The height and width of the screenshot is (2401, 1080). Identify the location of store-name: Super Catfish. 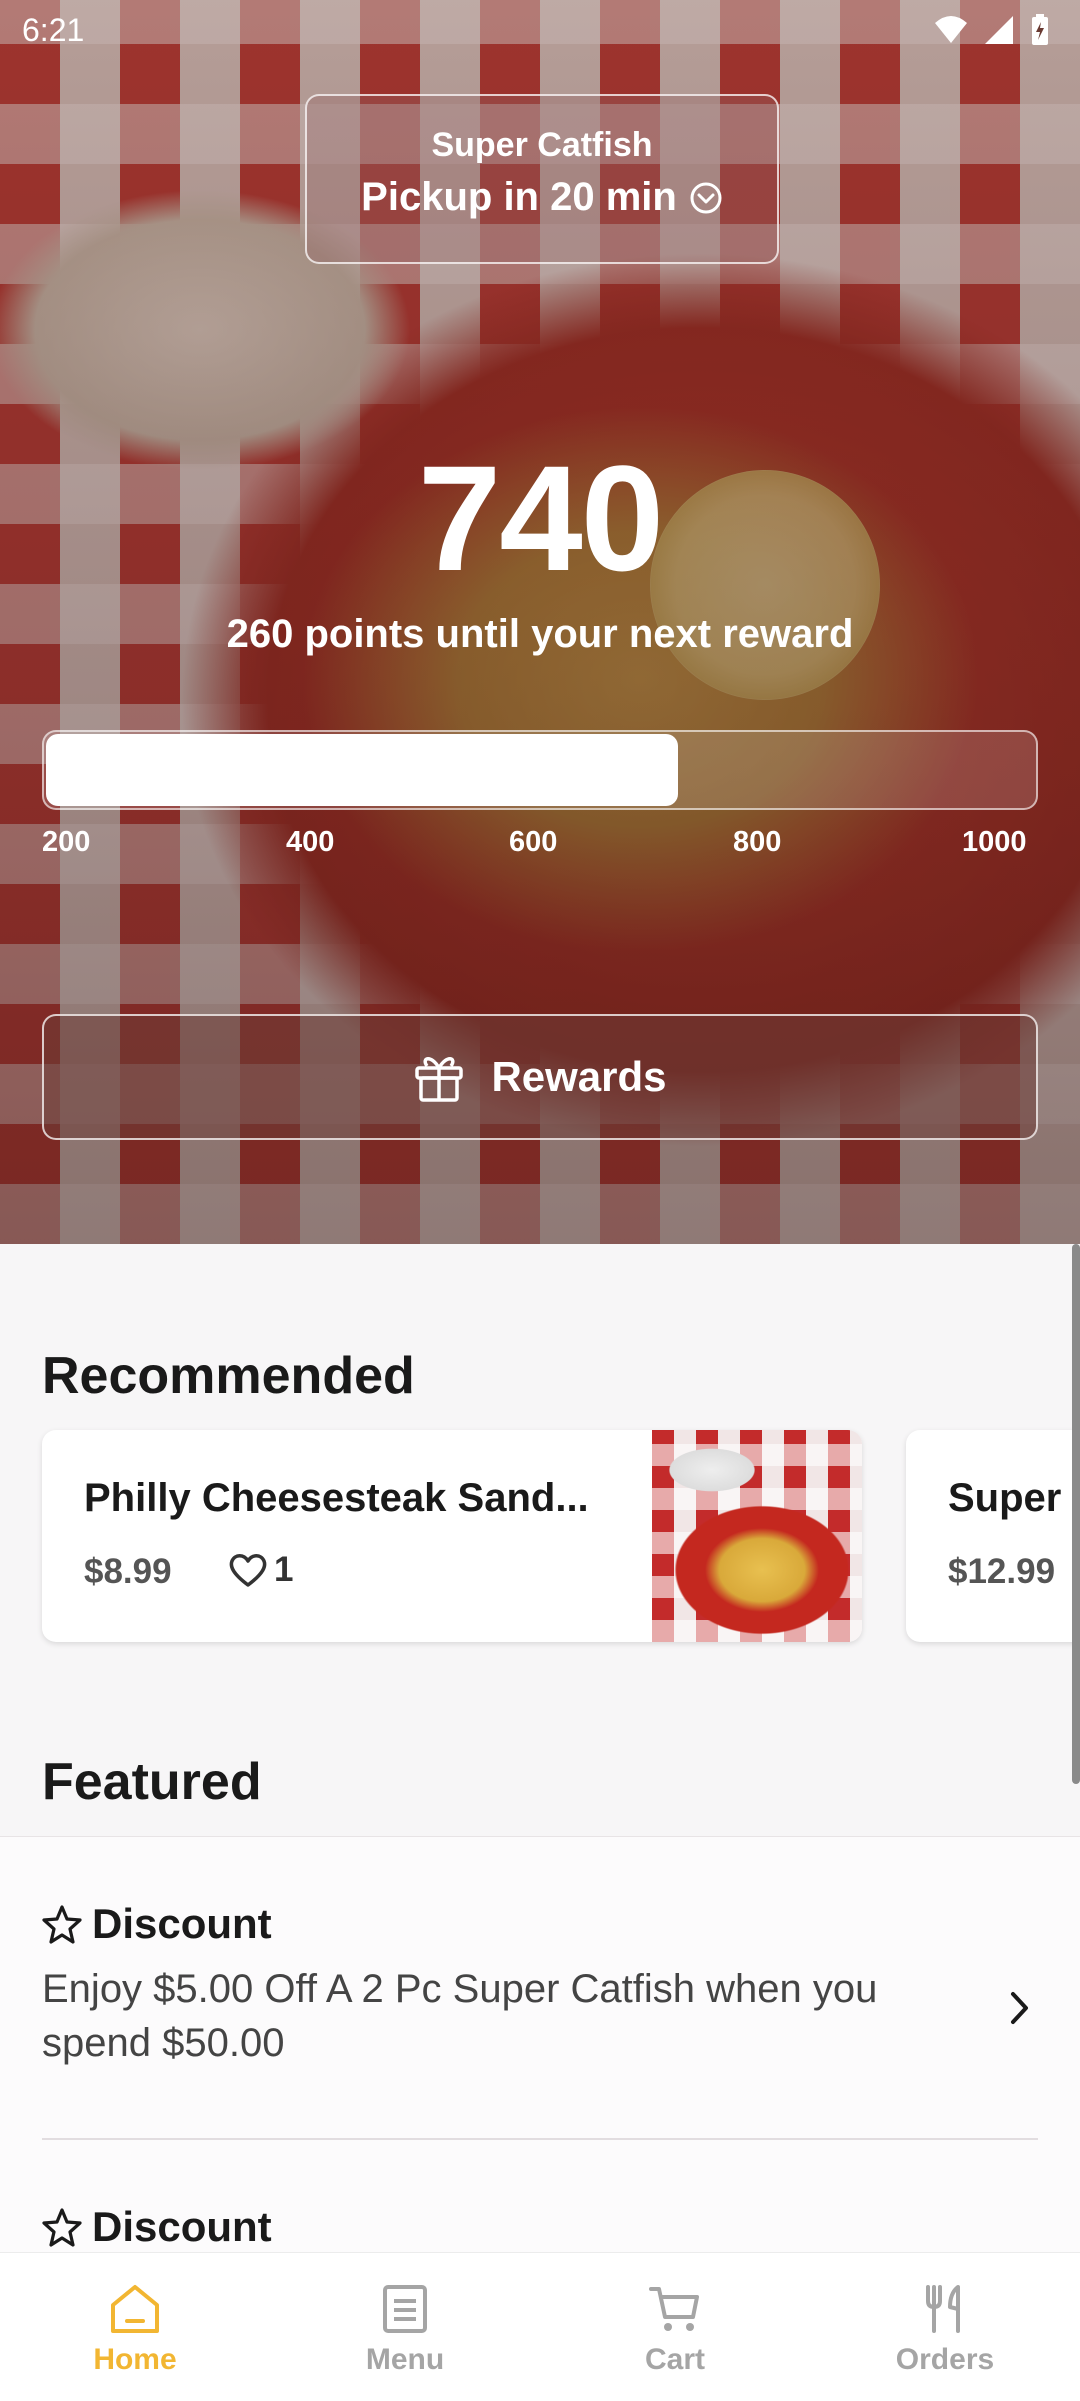
(542, 145).